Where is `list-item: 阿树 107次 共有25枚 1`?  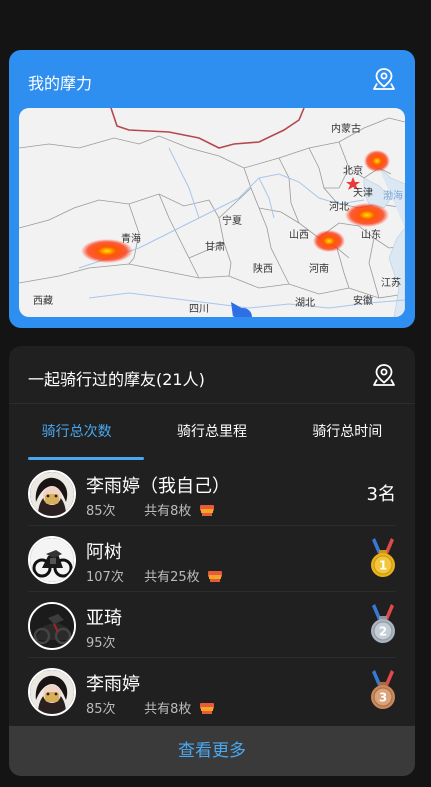 list-item: 阿树 107次 共有25枚 1 is located at coordinates (212, 559).